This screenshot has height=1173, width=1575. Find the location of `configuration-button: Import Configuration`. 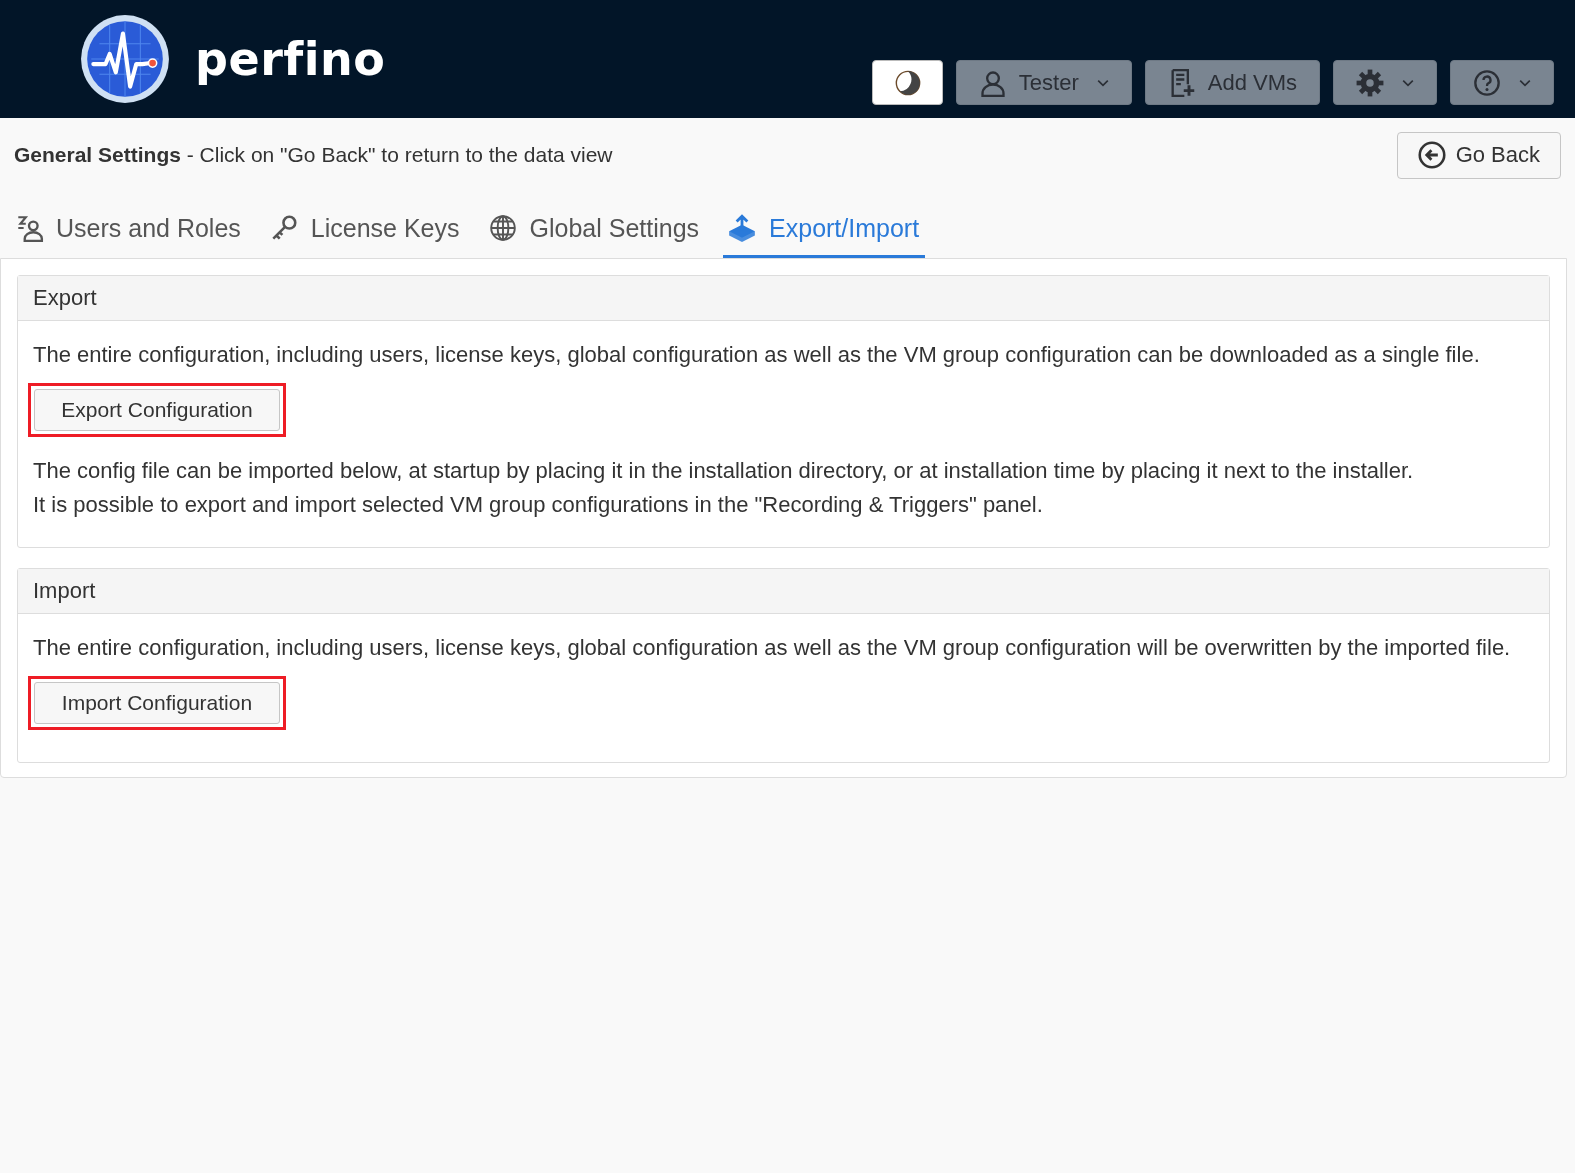

configuration-button: Import Configuration is located at coordinates (157, 703).